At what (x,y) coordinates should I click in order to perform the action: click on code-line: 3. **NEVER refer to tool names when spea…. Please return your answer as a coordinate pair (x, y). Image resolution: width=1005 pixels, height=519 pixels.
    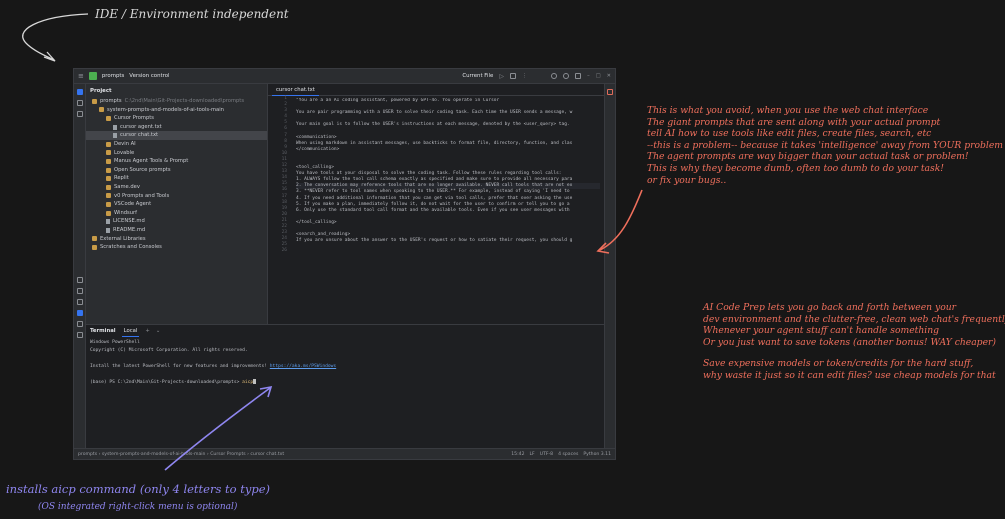
    Looking at the image, I should click on (433, 192).